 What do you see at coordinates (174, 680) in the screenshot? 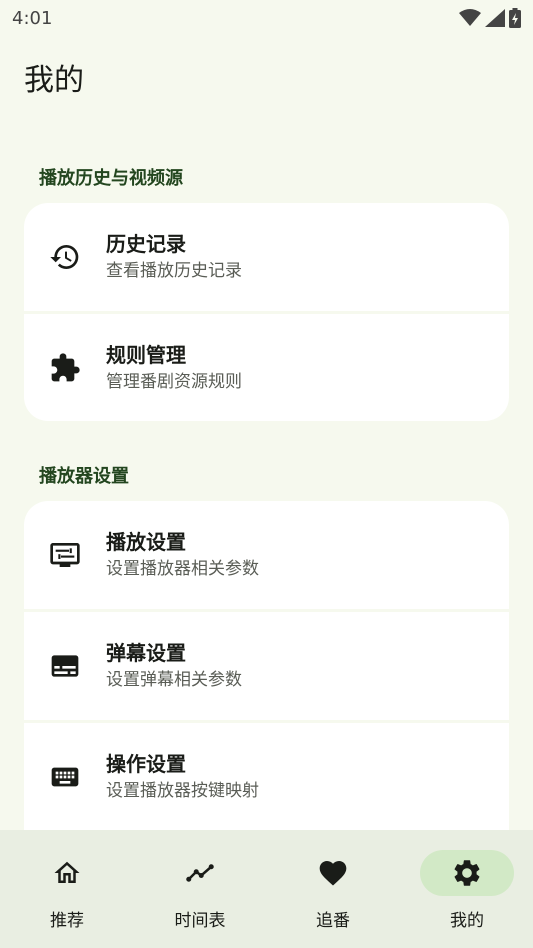
I see `item-subtitle: 设置弹幕相关参数` at bounding box center [174, 680].